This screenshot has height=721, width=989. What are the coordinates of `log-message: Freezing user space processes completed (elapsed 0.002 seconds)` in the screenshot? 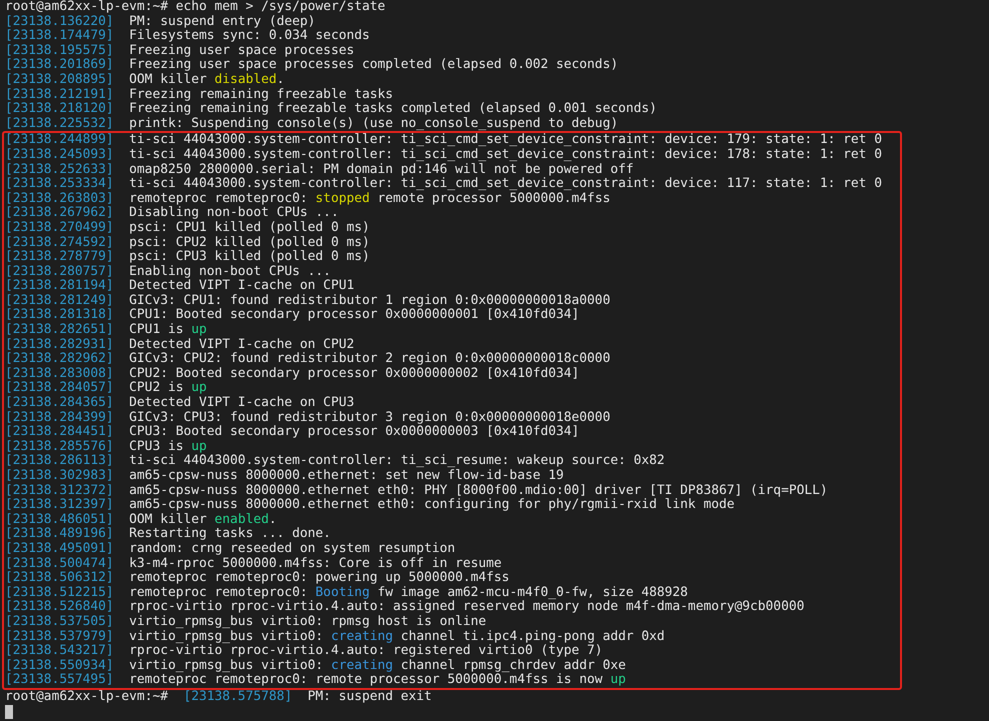 It's located at (373, 64).